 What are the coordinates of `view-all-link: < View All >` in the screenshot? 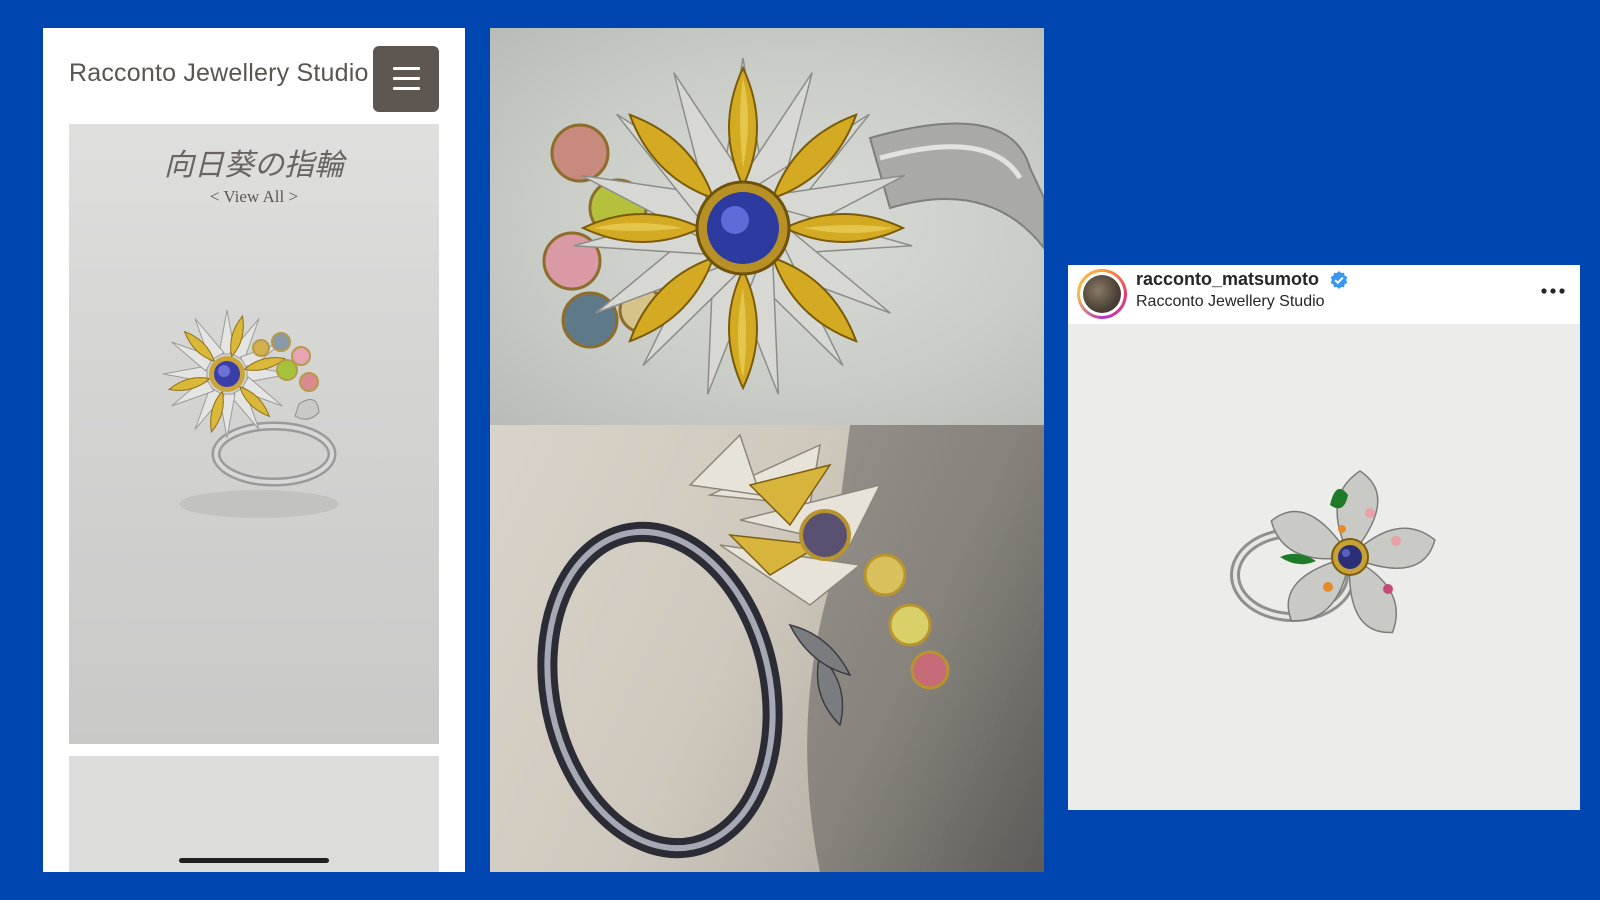 It's located at (254, 197).